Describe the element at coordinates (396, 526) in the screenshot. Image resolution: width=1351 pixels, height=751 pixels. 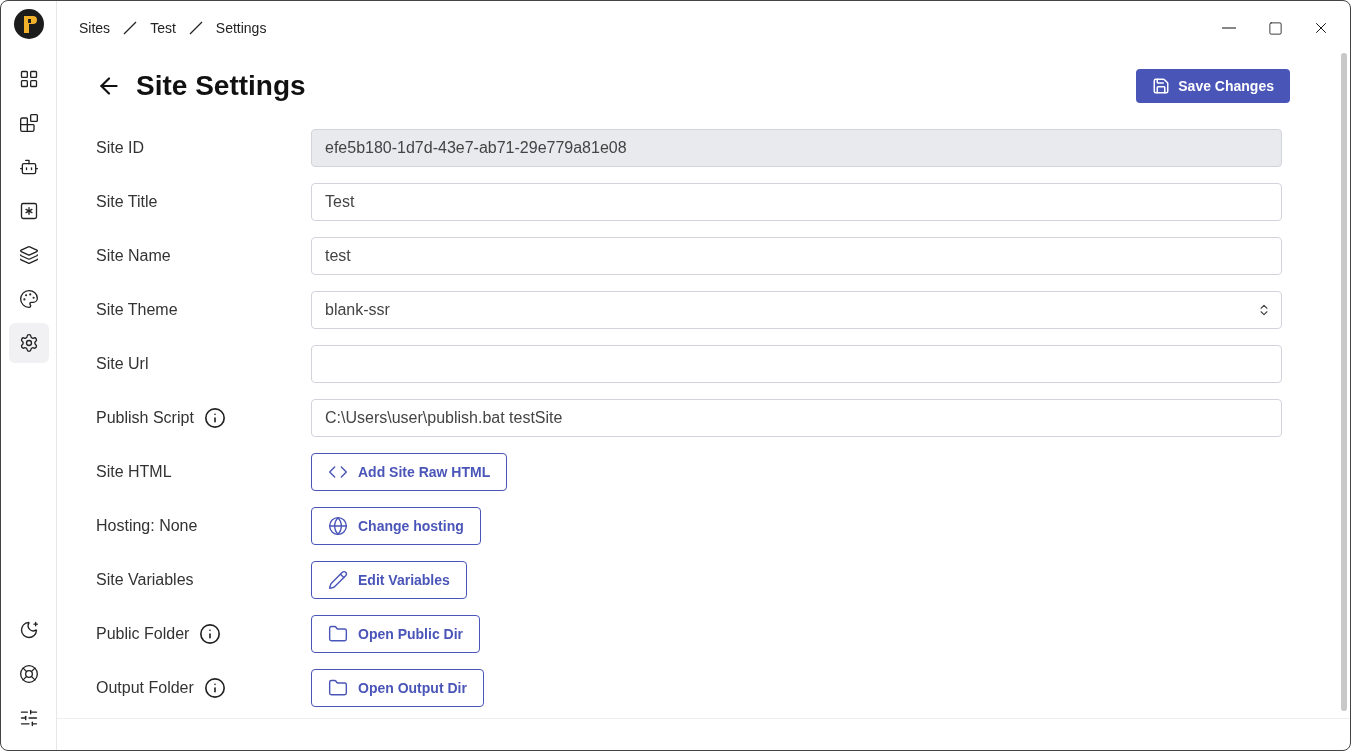
I see `action-button: Change hosting` at that location.